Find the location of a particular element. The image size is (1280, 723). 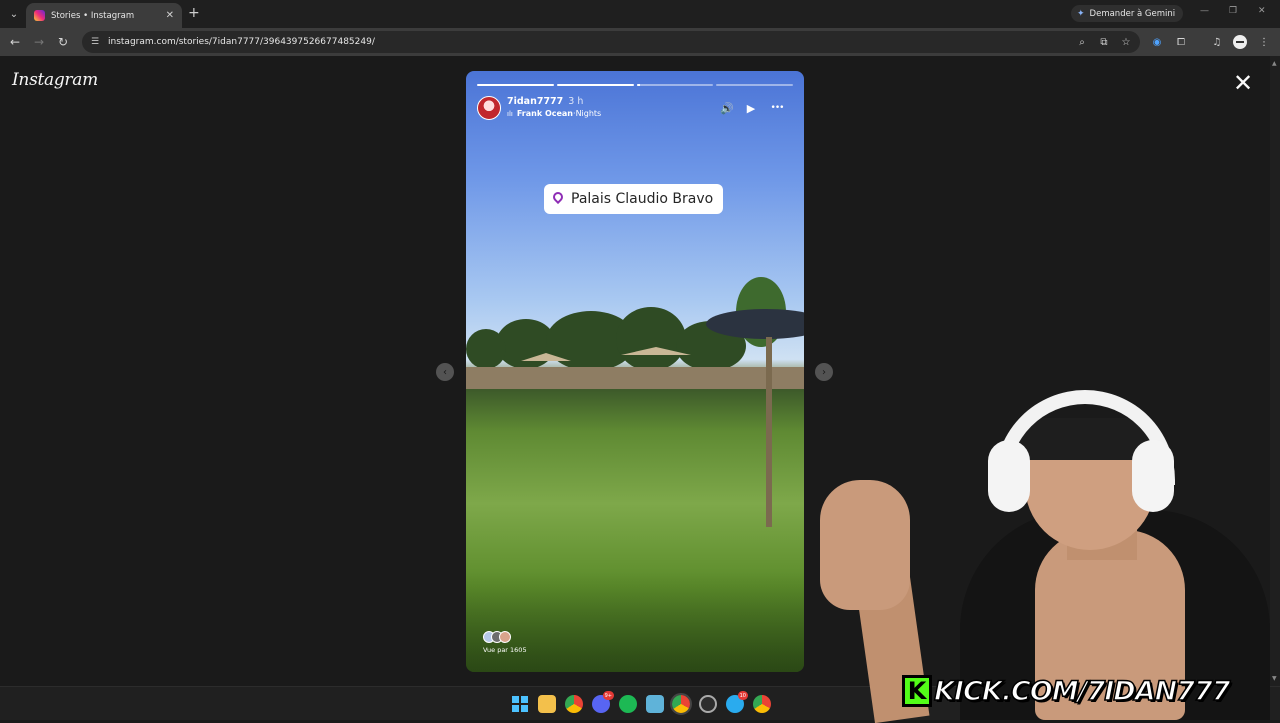

file-explorer-icon is located at coordinates (547, 704).